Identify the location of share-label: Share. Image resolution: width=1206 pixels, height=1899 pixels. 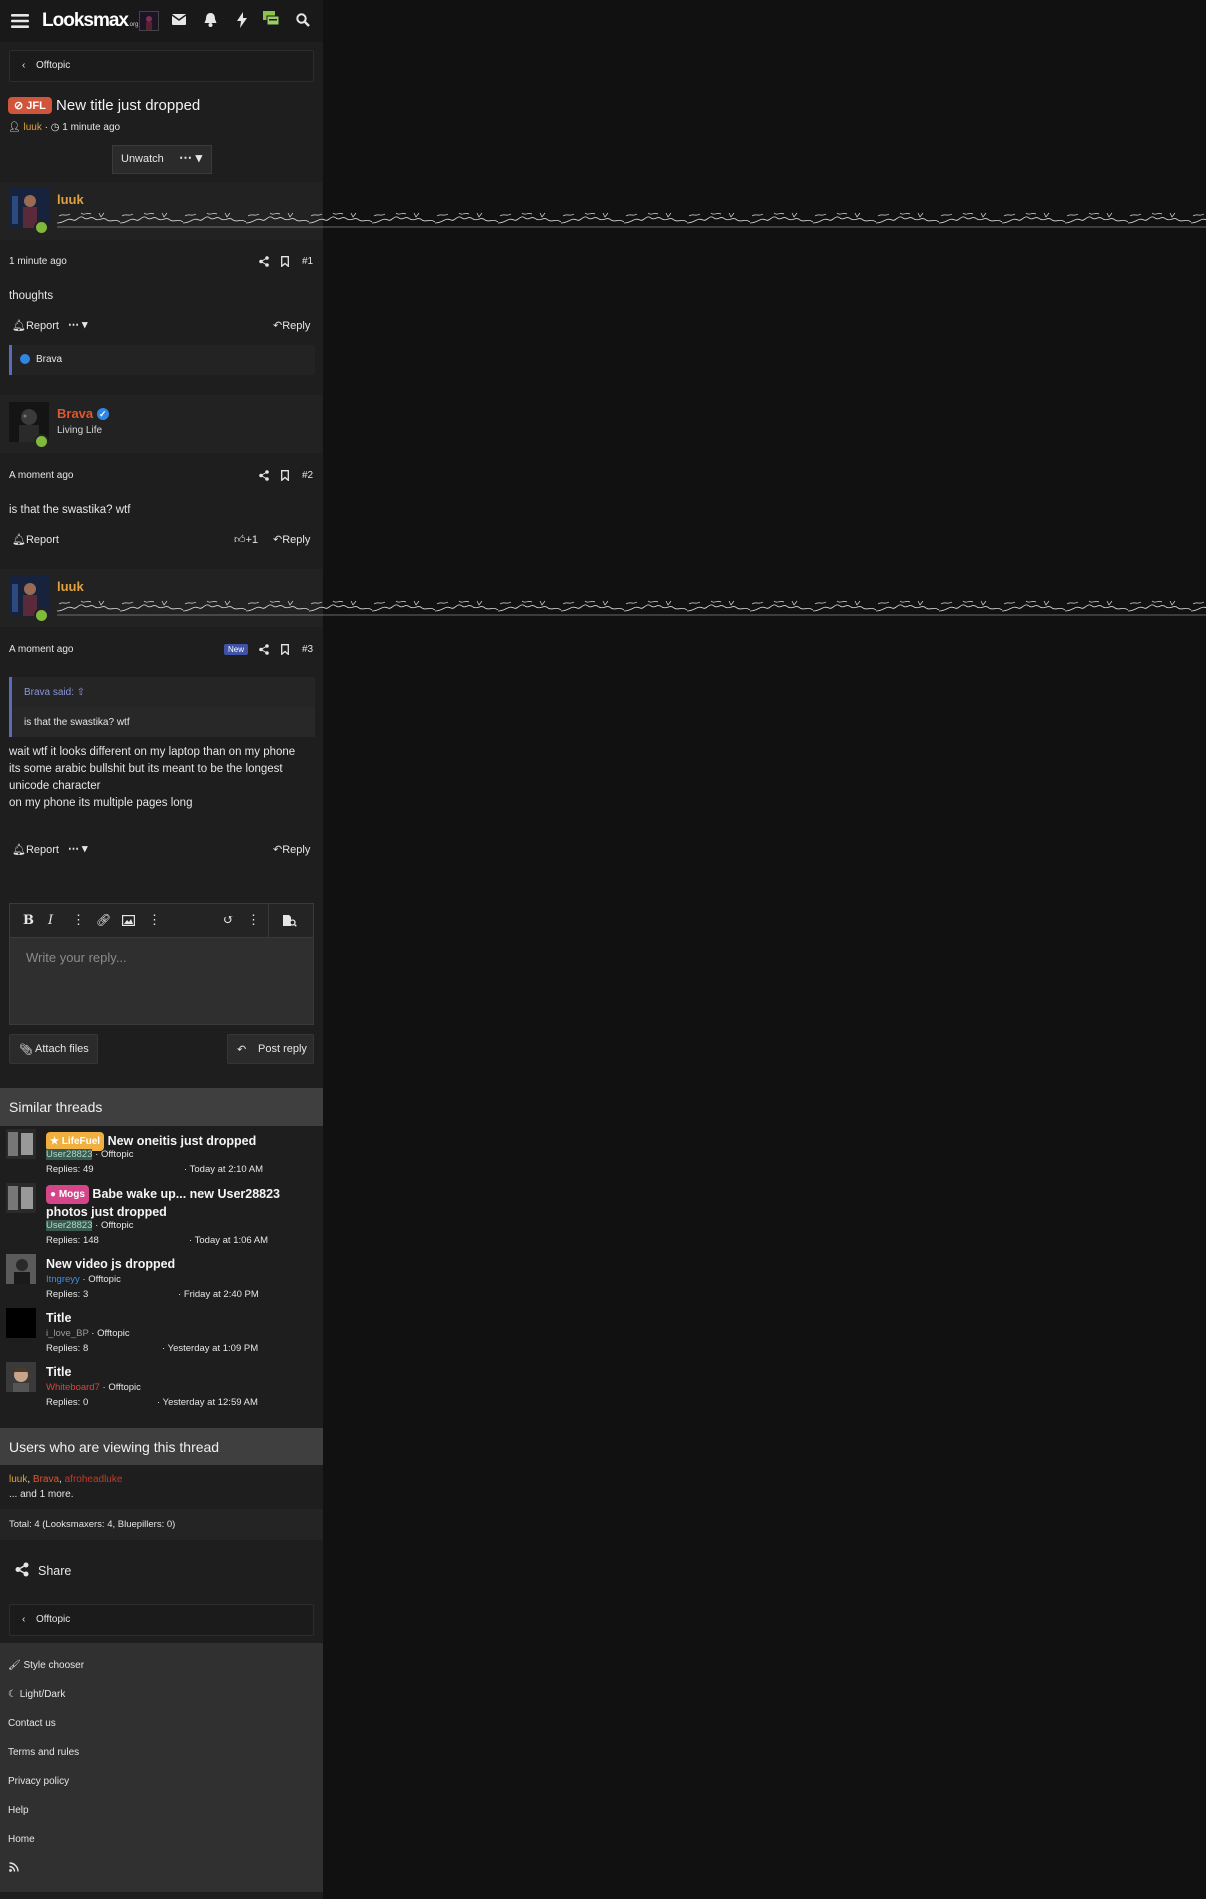
(54, 1571).